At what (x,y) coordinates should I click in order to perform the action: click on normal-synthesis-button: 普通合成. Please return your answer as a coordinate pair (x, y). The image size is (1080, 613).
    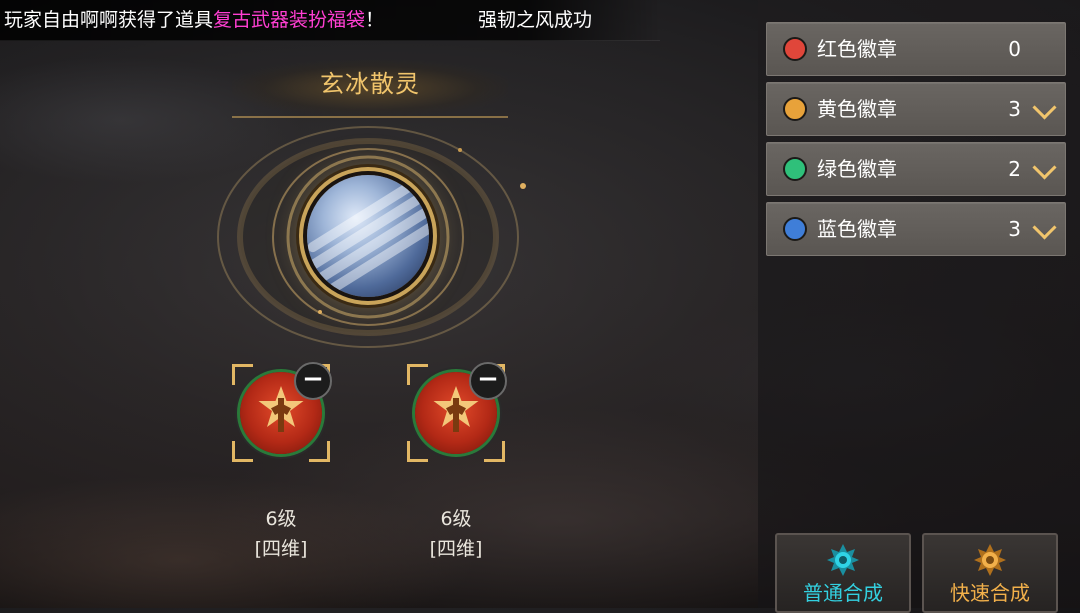
    Looking at the image, I should click on (843, 573).